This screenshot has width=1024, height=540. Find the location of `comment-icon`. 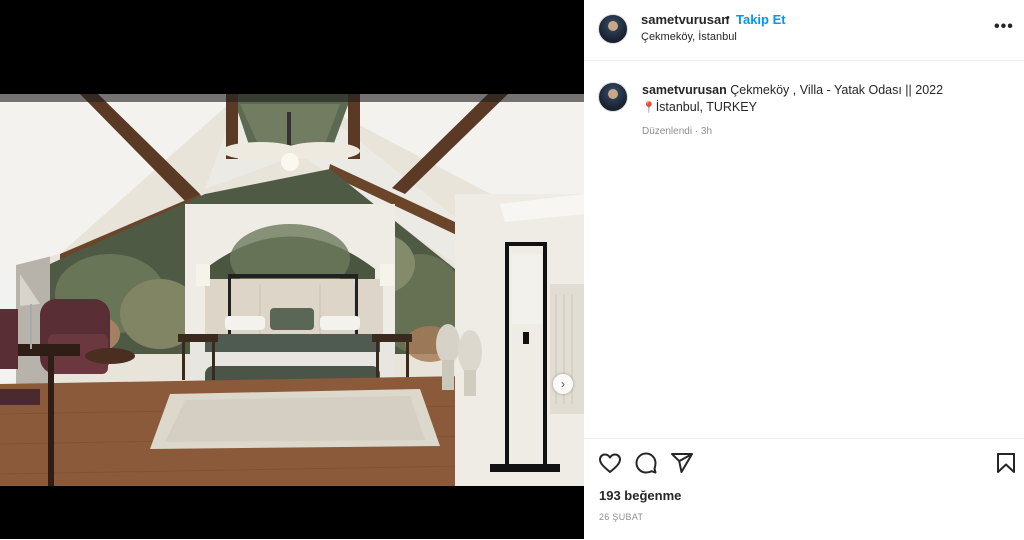

comment-icon is located at coordinates (646, 463).